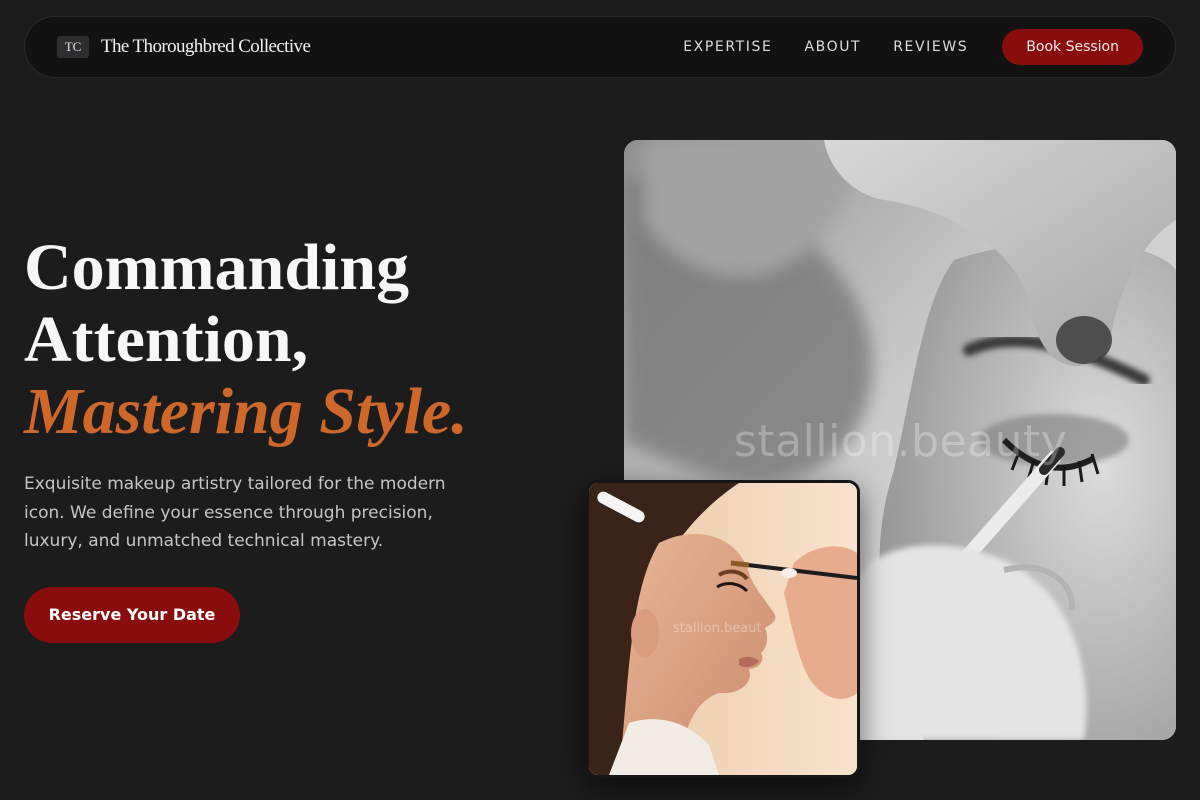 The image size is (1200, 800). I want to click on book-session-button: Book Session, so click(1072, 47).